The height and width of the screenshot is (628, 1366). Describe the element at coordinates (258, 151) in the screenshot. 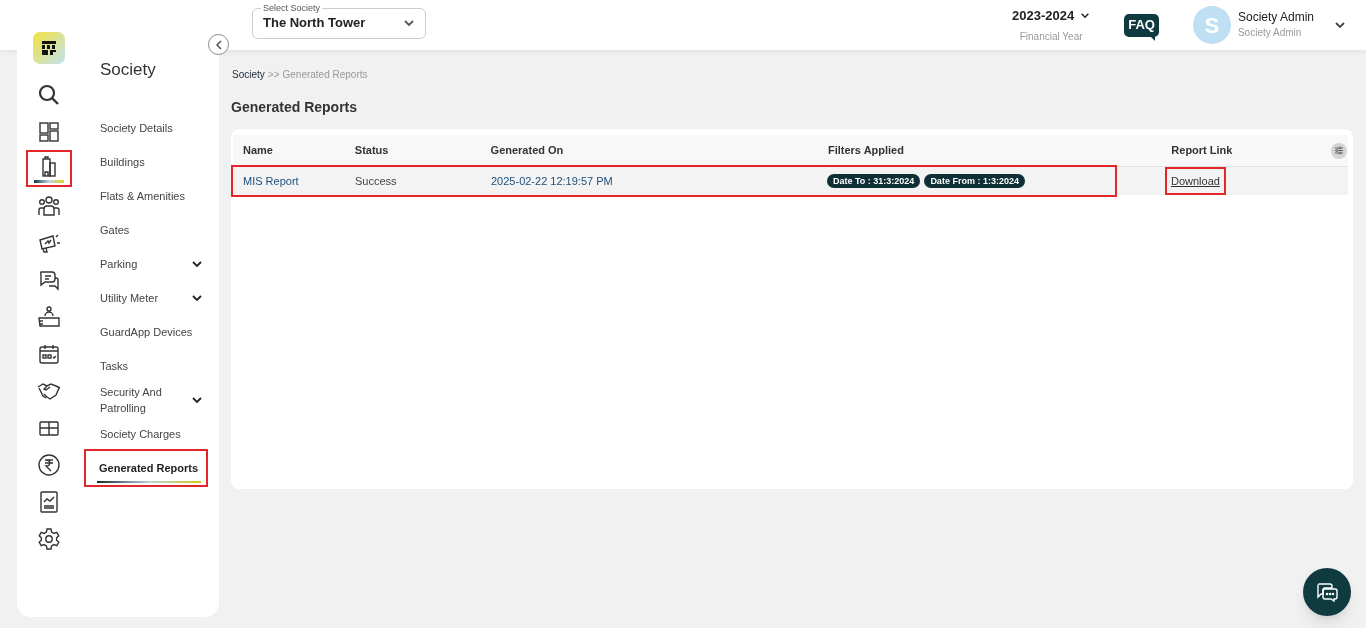

I see `column-header: Name` at that location.